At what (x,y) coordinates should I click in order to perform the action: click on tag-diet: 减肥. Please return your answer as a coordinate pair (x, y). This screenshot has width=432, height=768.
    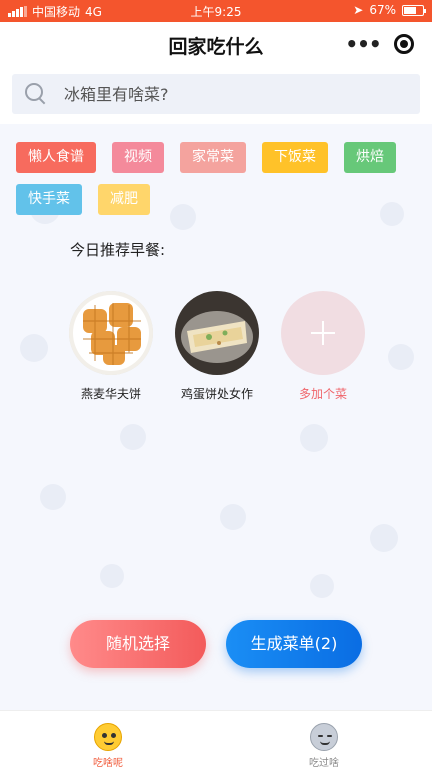
    Looking at the image, I should click on (124, 199).